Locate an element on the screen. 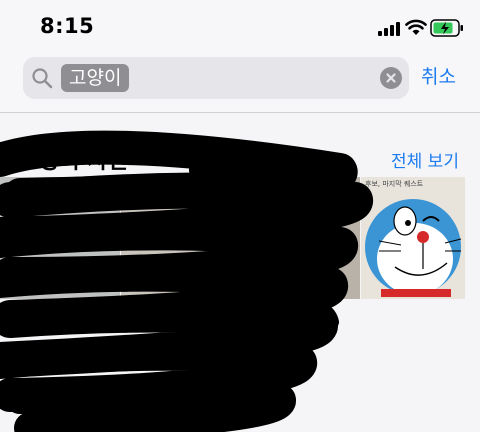 This screenshot has width=480, height=432. photo-thumbnail: 후보, 마지막 퀘스트 is located at coordinates (413, 238).